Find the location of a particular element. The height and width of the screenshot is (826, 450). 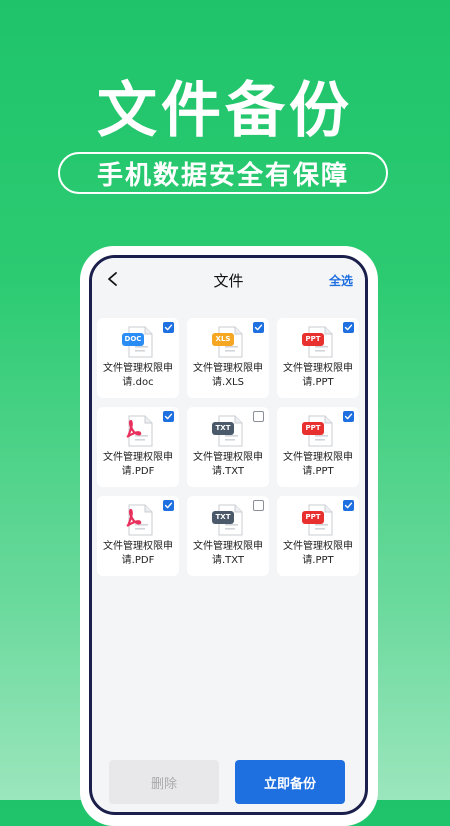

file-card: XLS 文件管理权限申请.XLS is located at coordinates (228, 358).